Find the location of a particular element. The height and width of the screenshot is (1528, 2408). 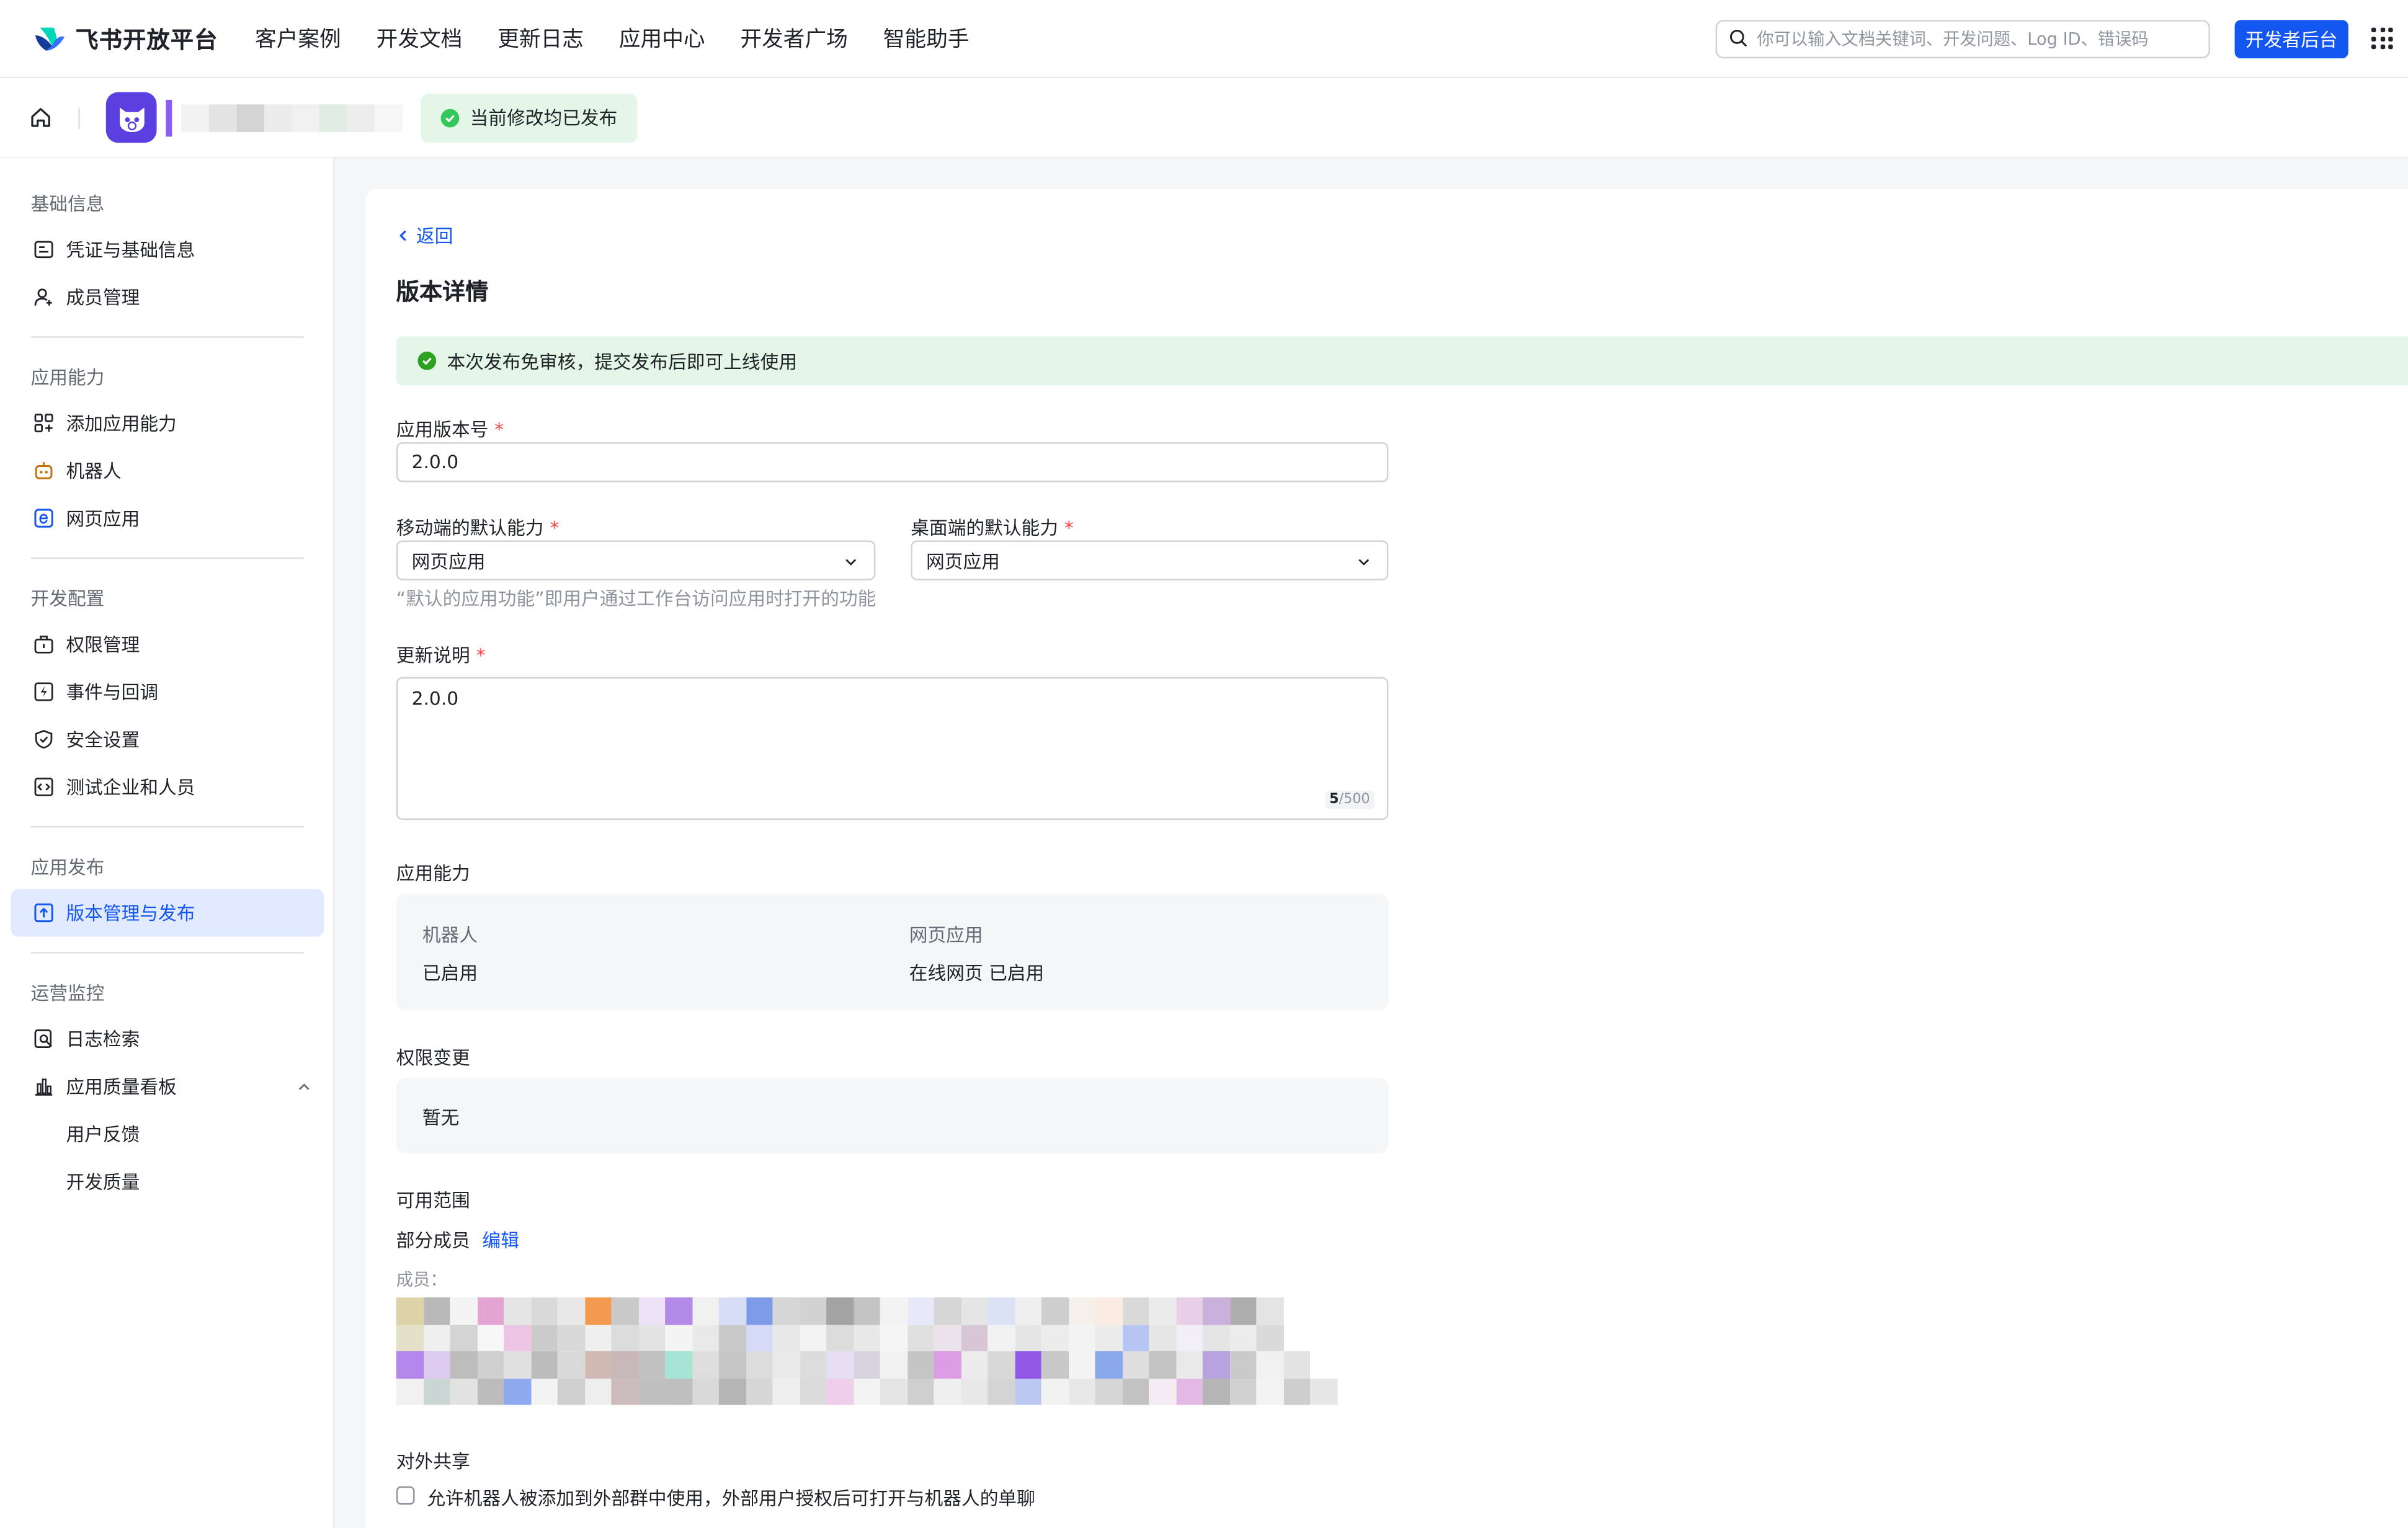

sidebar-item-members: 成员管理 is located at coordinates (167, 297).